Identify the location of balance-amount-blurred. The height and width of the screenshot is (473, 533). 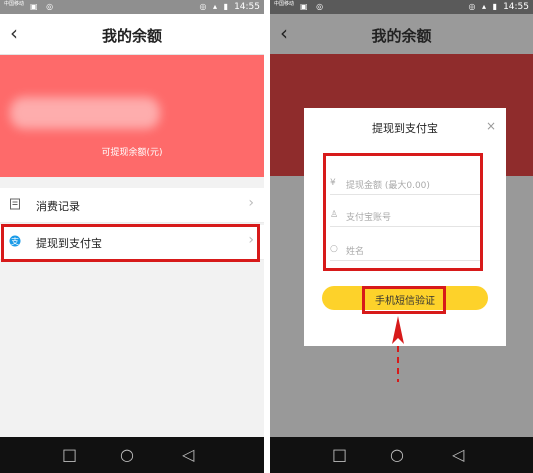
(85, 113).